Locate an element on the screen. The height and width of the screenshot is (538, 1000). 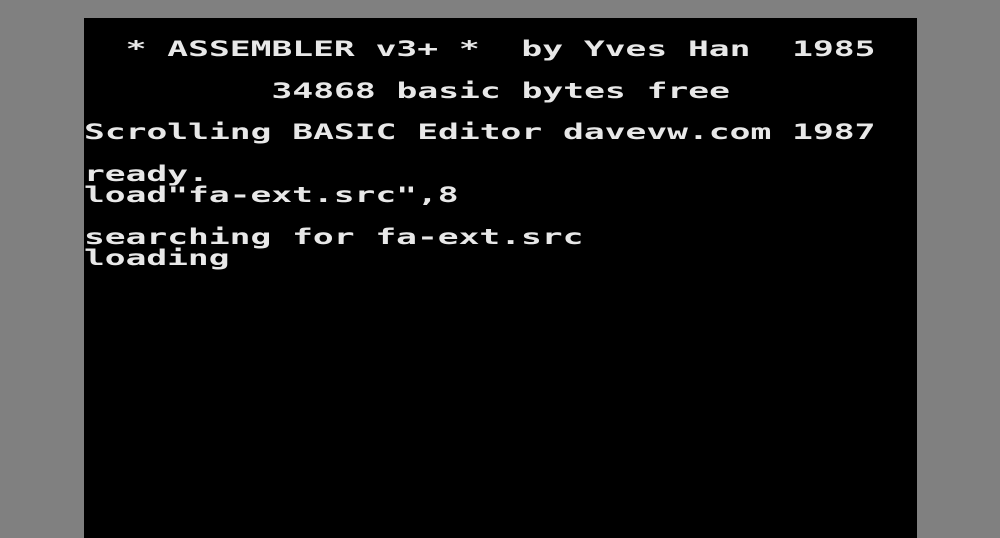
editor-credit-line: Scrolling BASIC Editor davevw.com 1987 is located at coordinates (480, 132).